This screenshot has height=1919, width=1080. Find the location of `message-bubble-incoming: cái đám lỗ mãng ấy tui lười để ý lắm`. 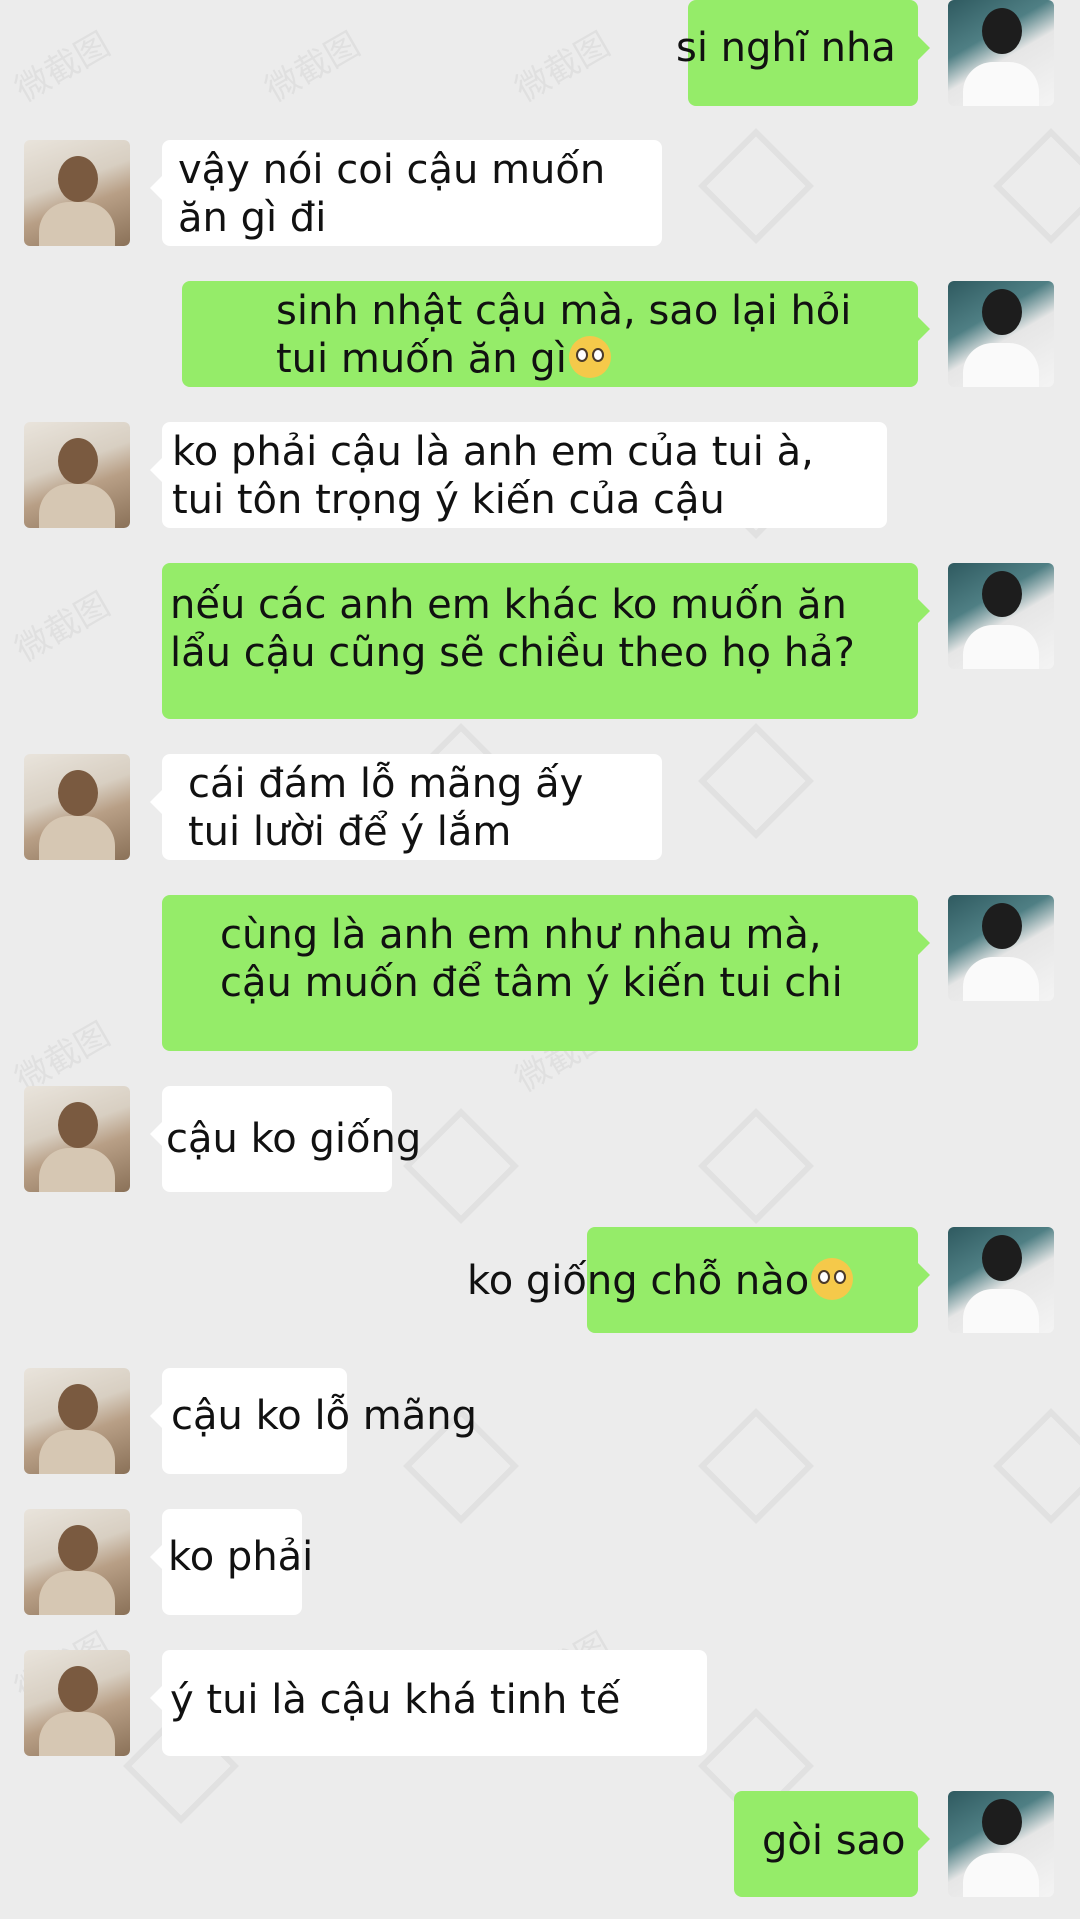

message-bubble-incoming: cái đám lỗ mãng ấy tui lười để ý lắm is located at coordinates (406, 807).